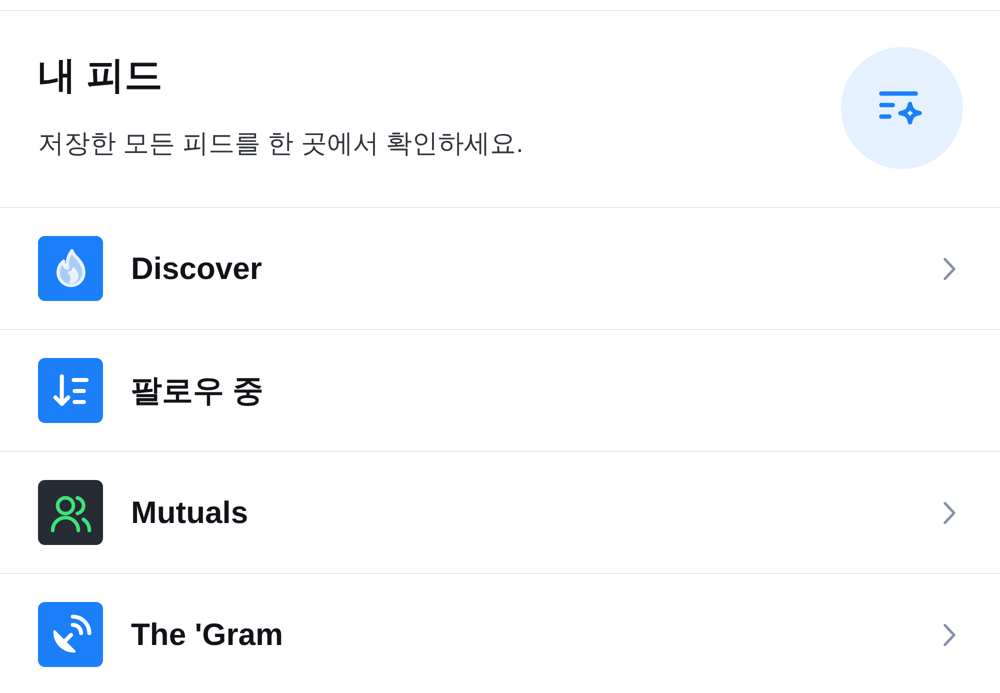  I want to click on page-title: 내 피드, so click(101, 76).